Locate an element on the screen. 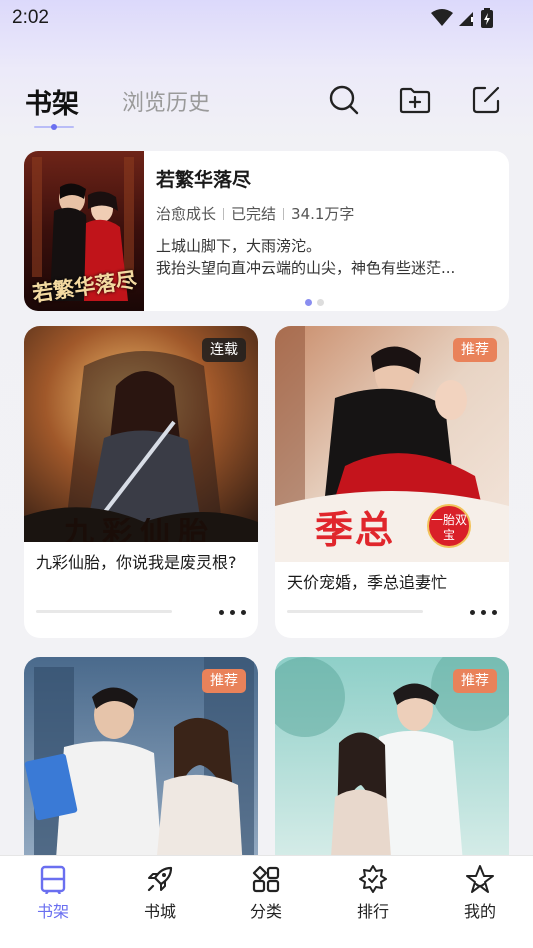 The height and width of the screenshot is (948, 533). featured-book-meta: 治愈成长 已完结 34.1万字 is located at coordinates (255, 213).